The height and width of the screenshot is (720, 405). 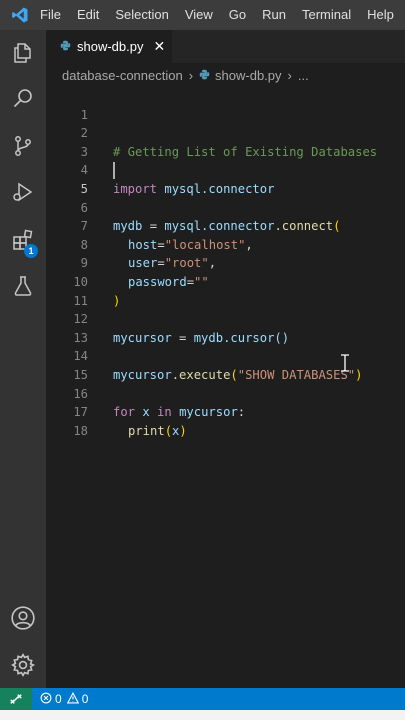 What do you see at coordinates (225, 262) in the screenshot?
I see `code-line: 9 password=""` at bounding box center [225, 262].